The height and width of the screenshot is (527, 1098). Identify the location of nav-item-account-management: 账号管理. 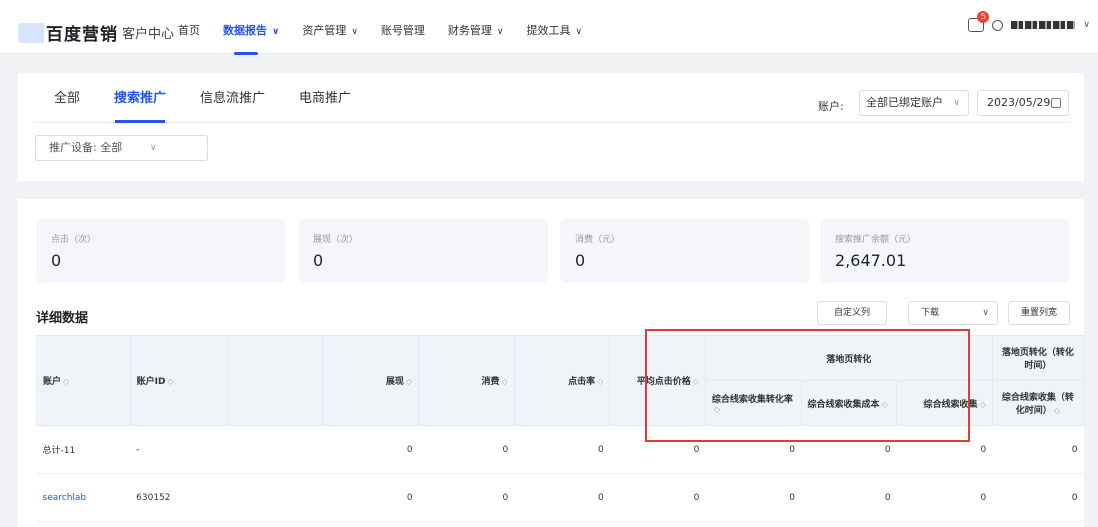
(403, 30).